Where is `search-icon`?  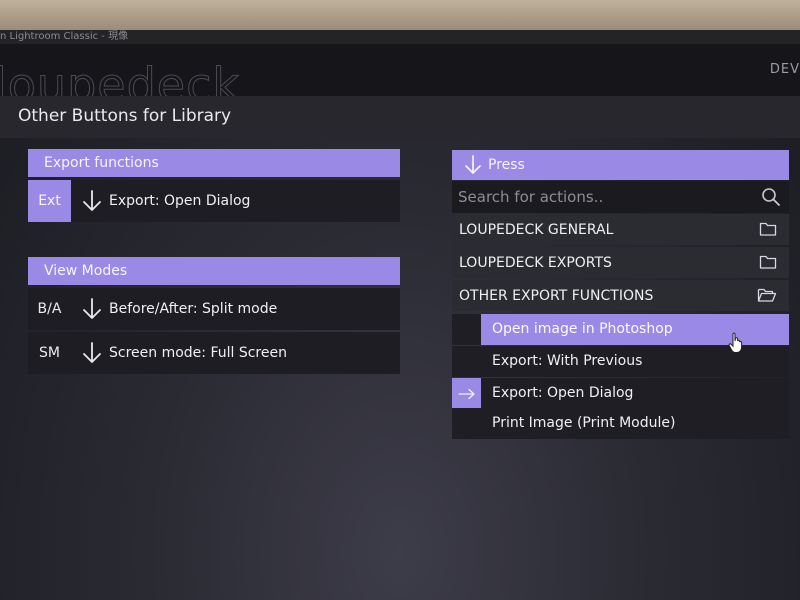
search-icon is located at coordinates (771, 197).